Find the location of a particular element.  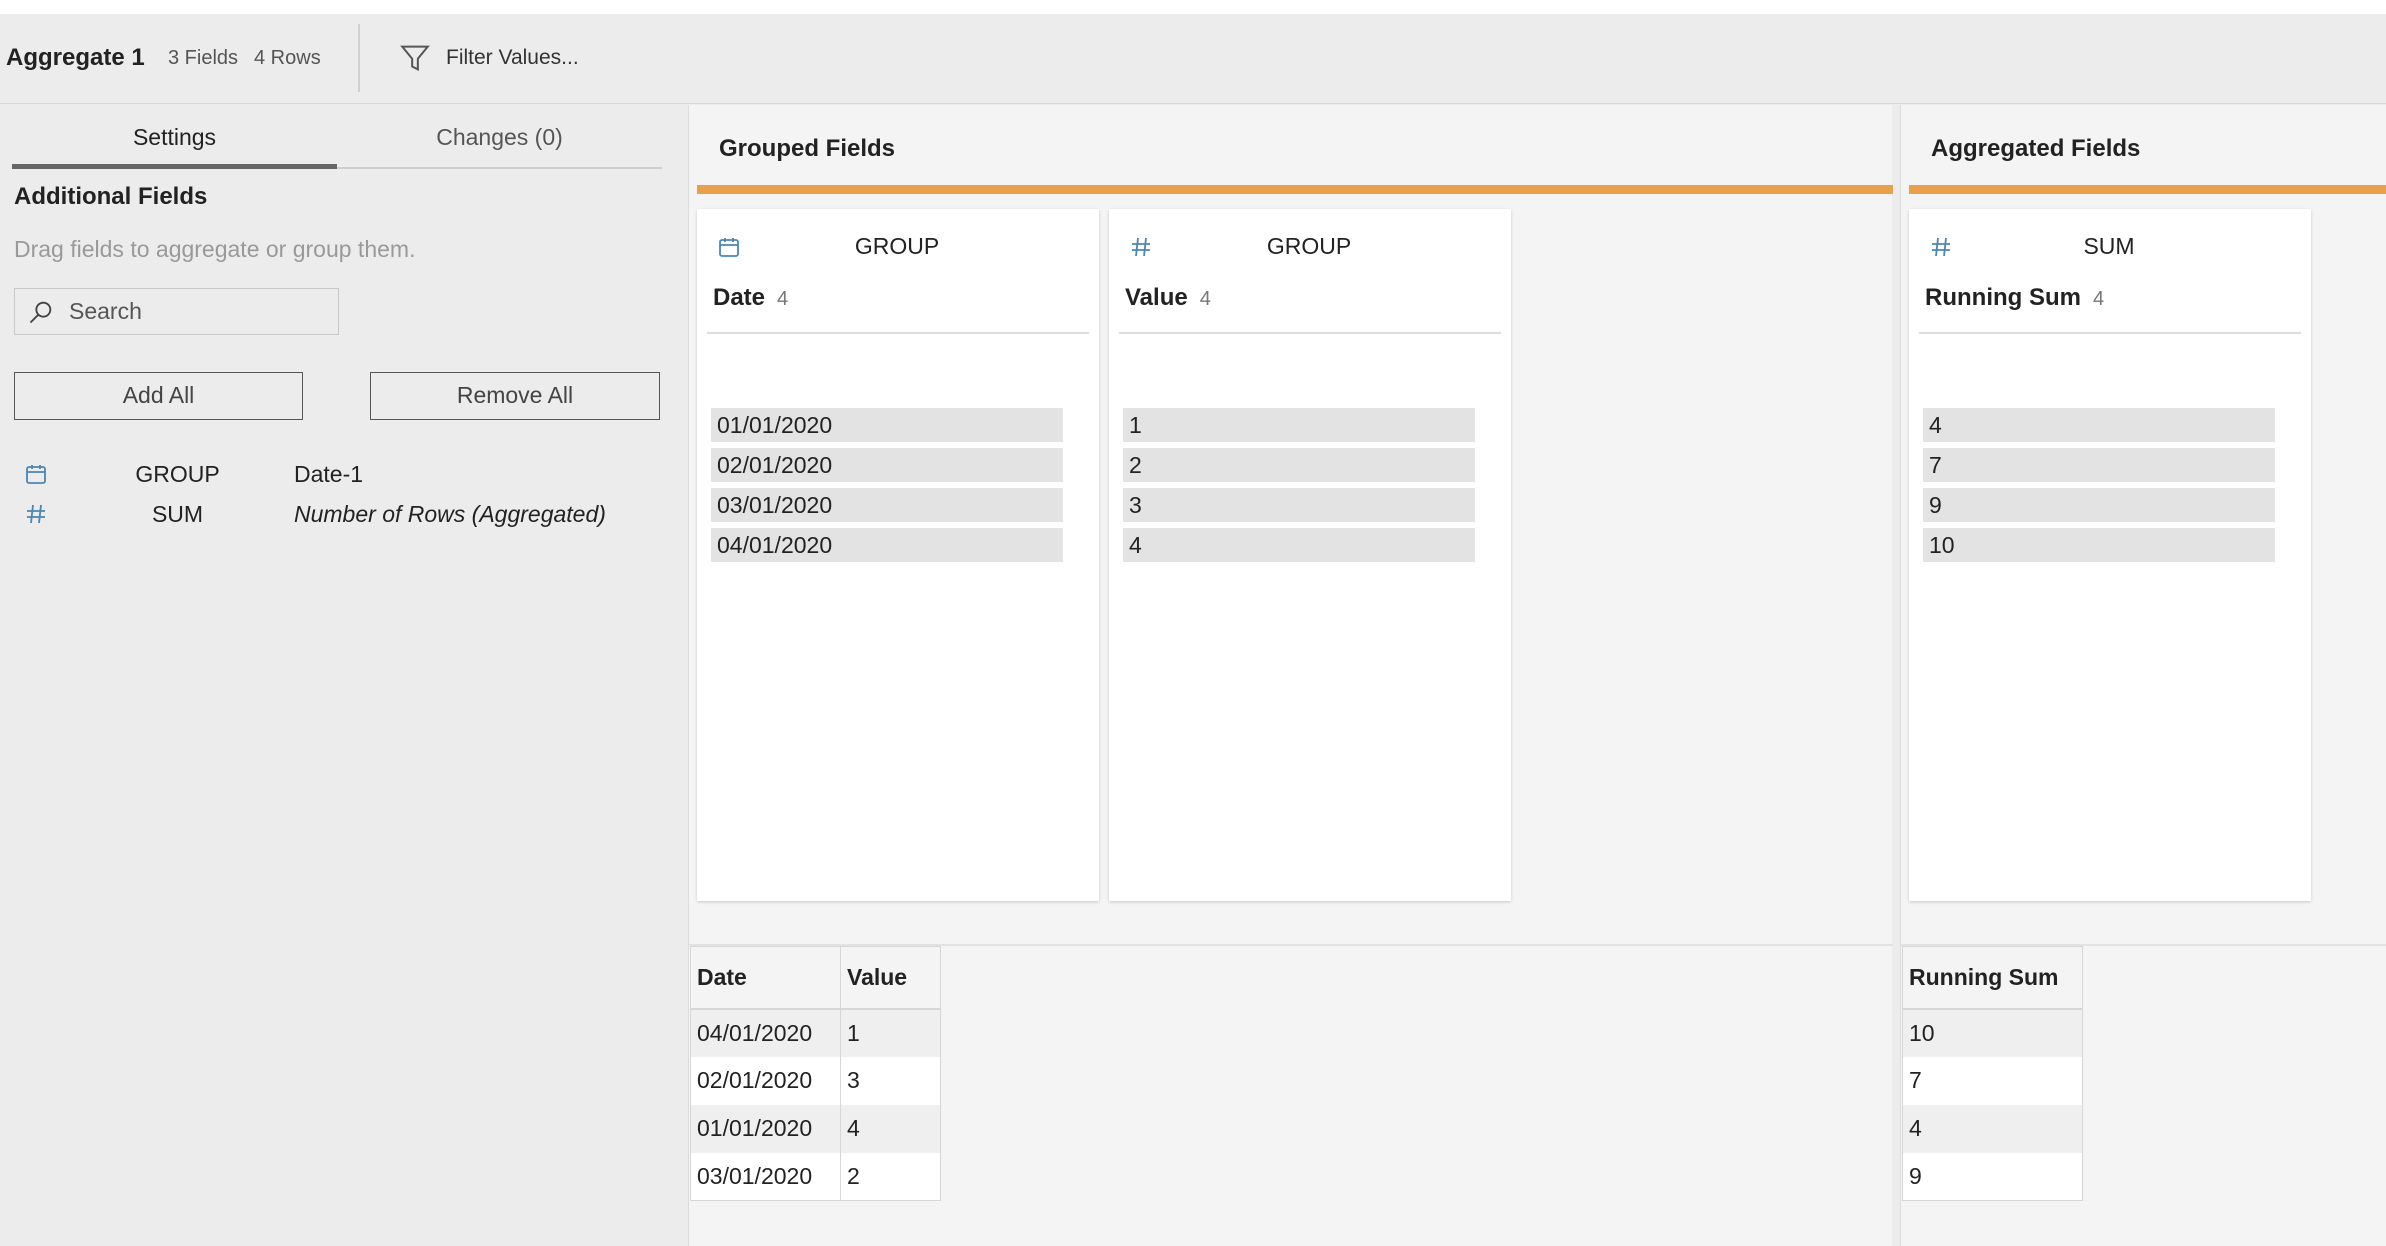

value-bar: 10 is located at coordinates (2099, 545).